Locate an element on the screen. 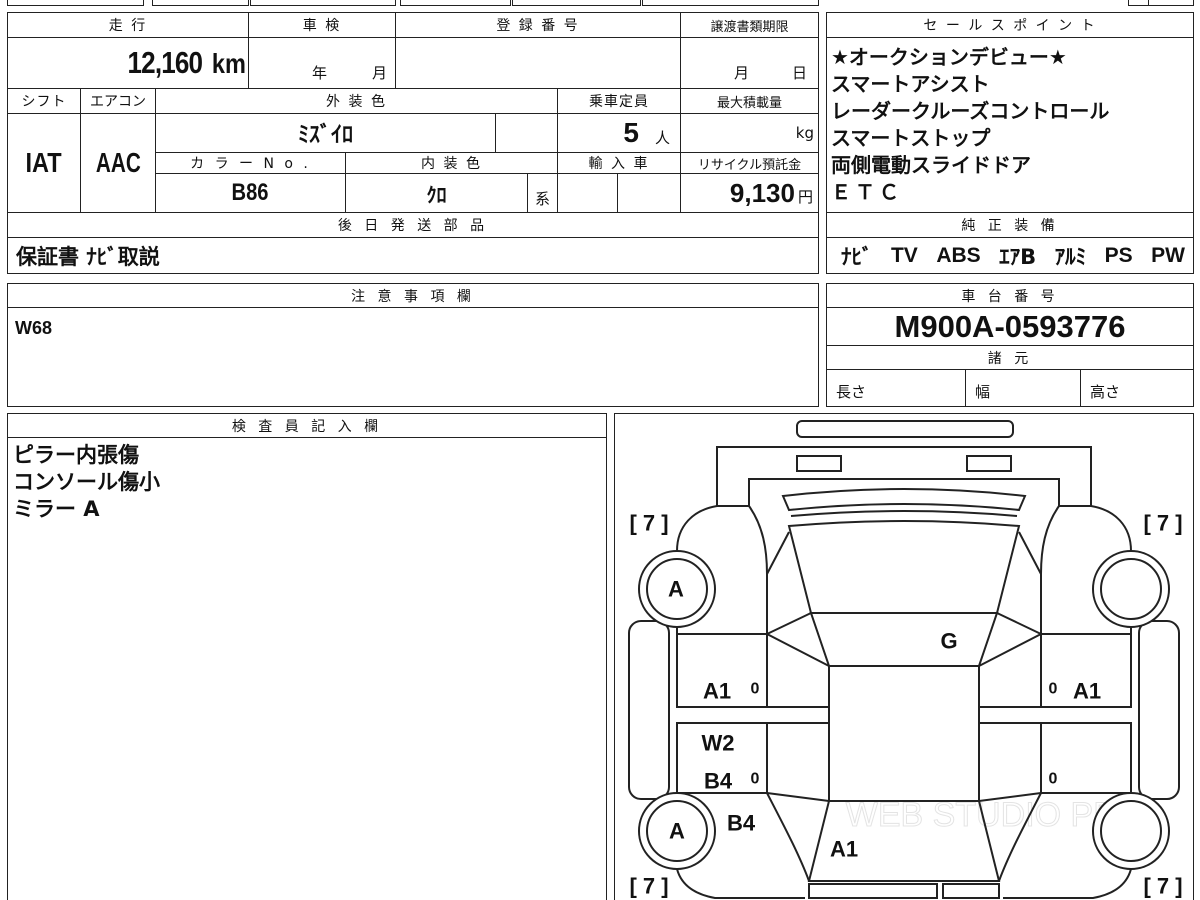  spec-header: 諸 元 is located at coordinates (1010, 357).